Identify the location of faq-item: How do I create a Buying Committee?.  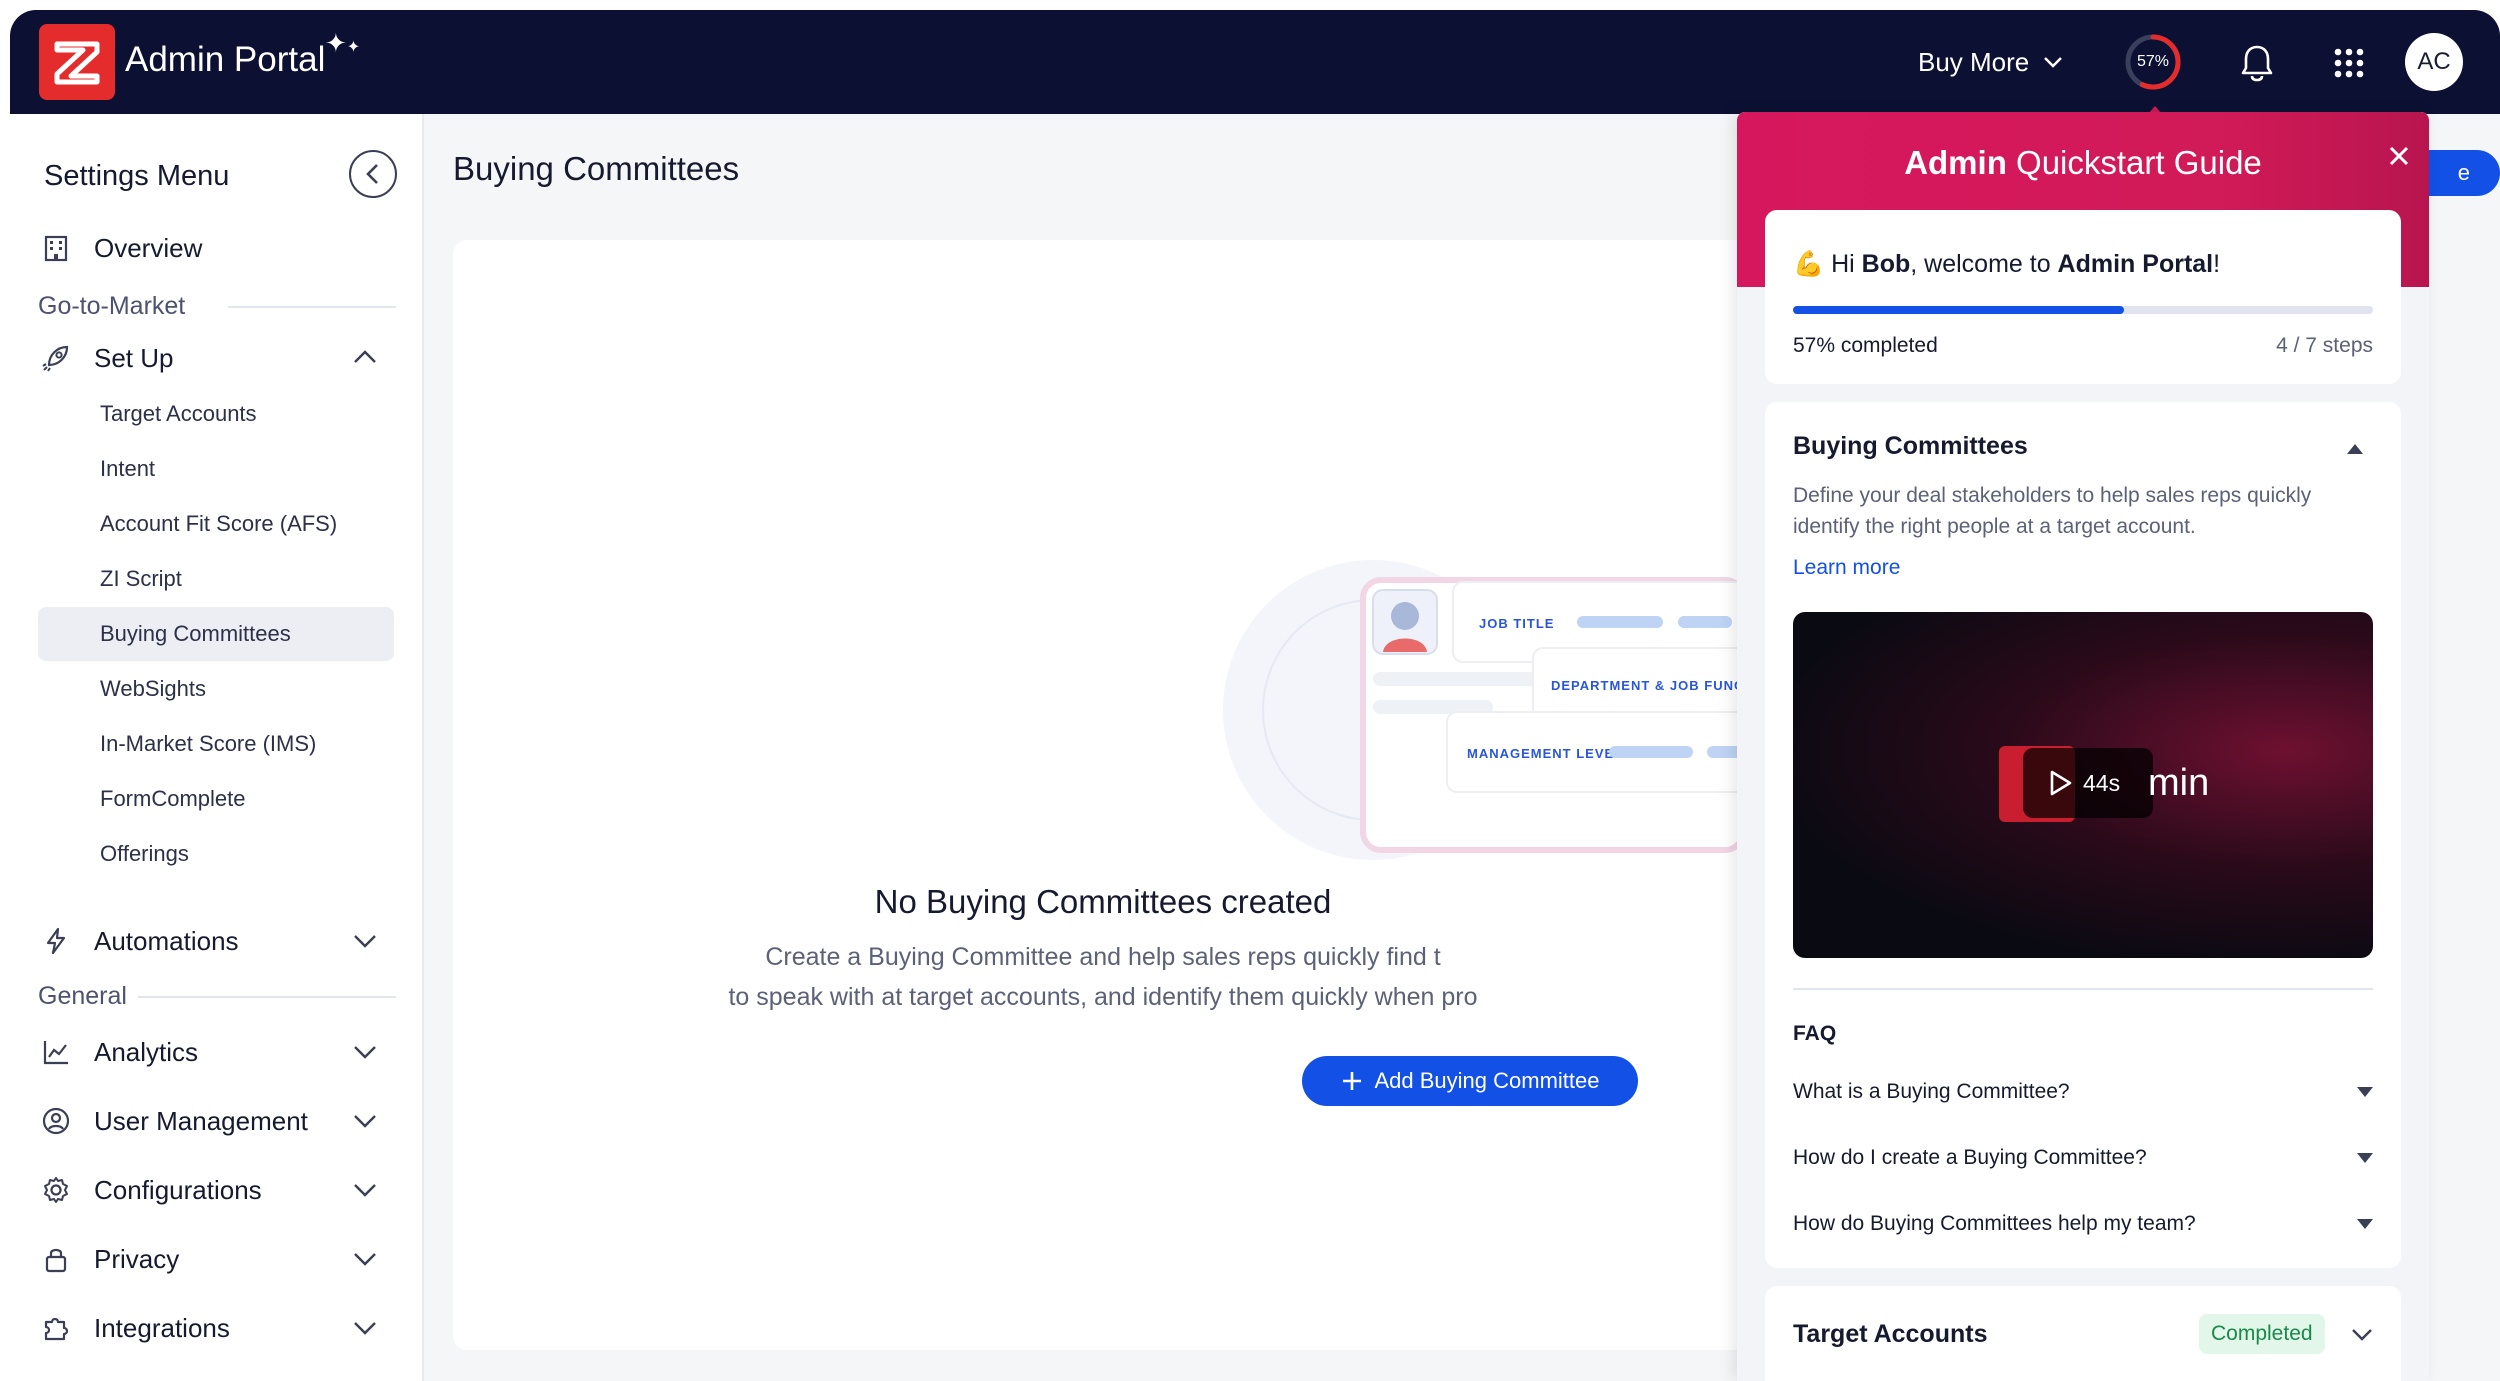
(2083, 1158).